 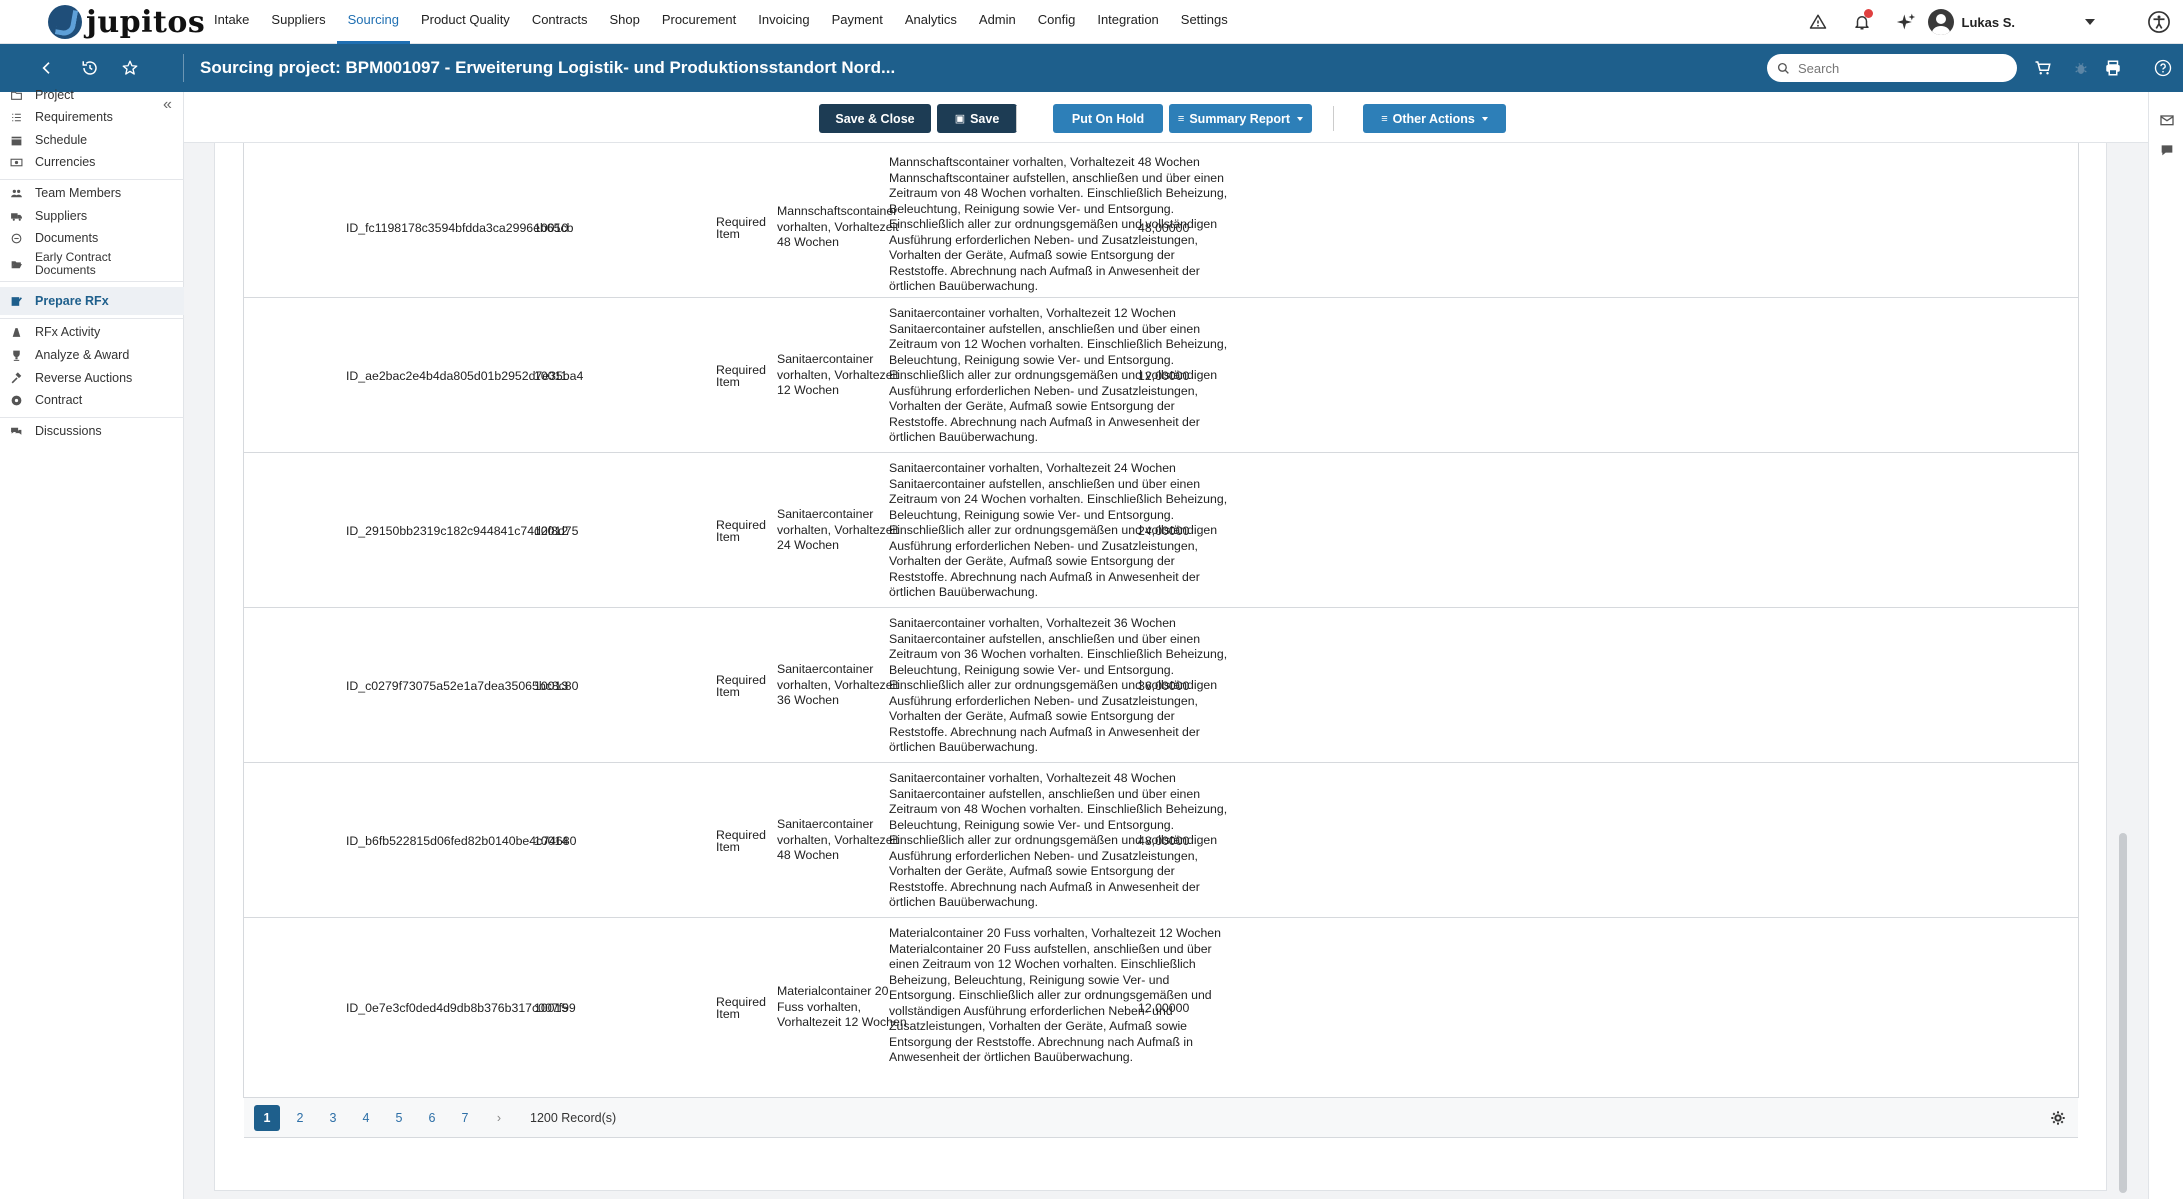 I want to click on accessibility-icon, so click(x=2159, y=22).